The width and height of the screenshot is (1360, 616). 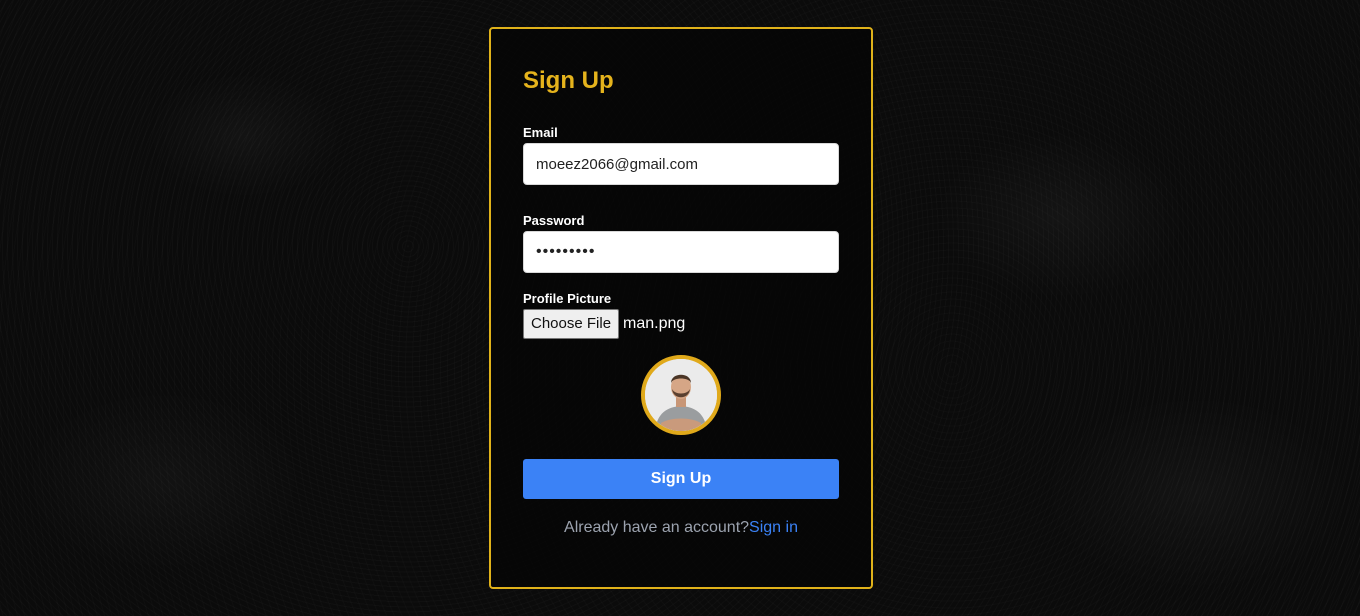 I want to click on sign-up-button: Sign Up, so click(x=681, y=479).